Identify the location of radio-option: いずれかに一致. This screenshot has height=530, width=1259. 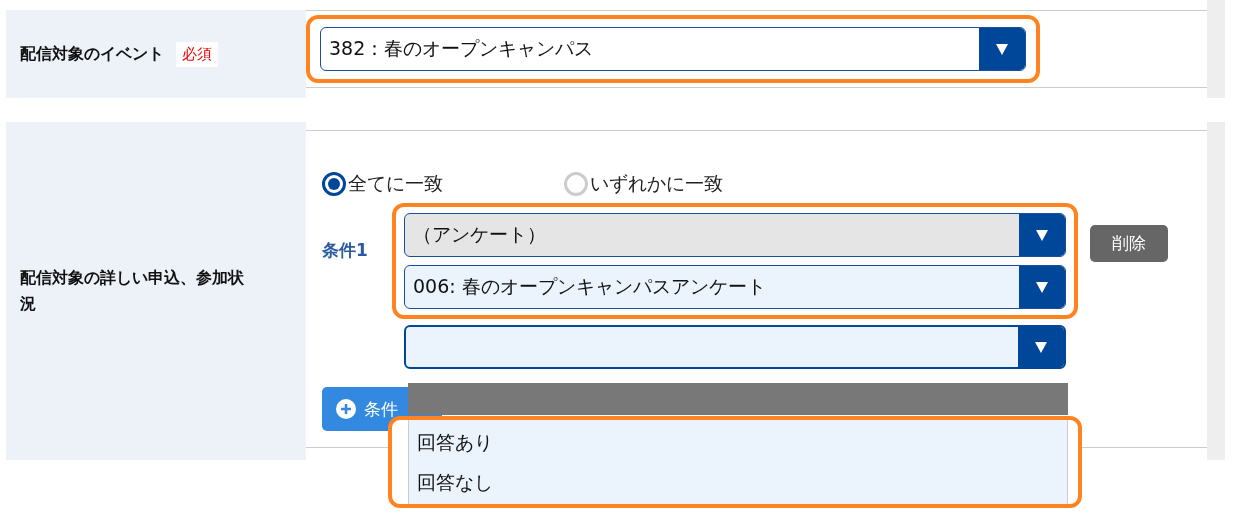
(685, 184).